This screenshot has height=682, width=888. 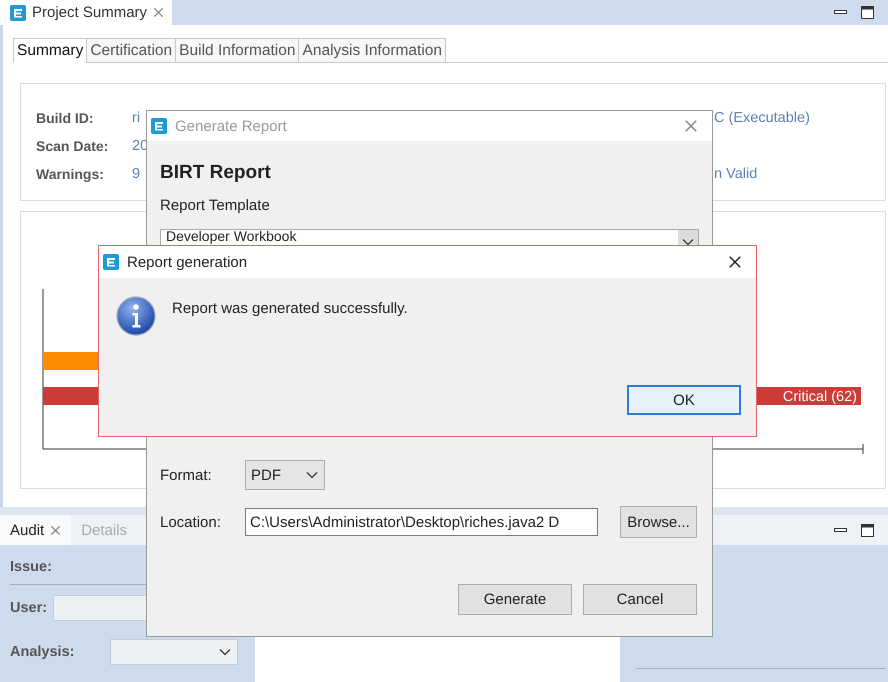 I want to click on field-label: Report Template, so click(x=215, y=206).